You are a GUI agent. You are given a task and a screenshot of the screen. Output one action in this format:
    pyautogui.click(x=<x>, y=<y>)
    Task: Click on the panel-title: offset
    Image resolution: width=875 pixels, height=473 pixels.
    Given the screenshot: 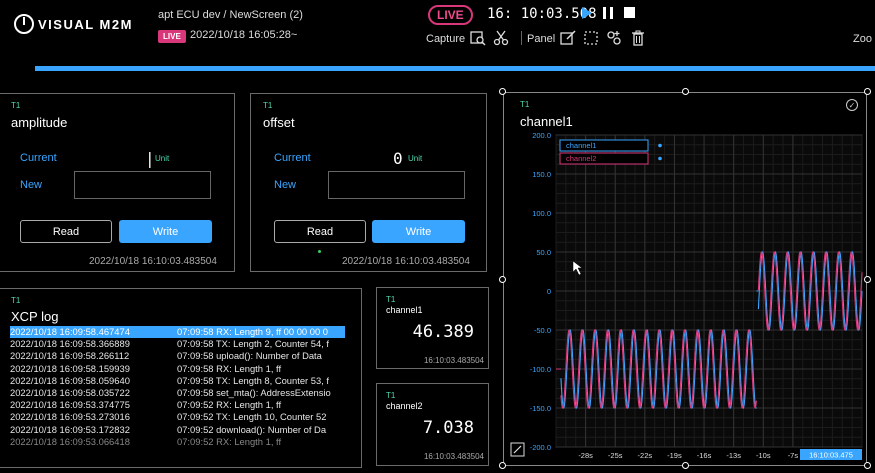 What is the action you would take?
    pyautogui.click(x=279, y=122)
    